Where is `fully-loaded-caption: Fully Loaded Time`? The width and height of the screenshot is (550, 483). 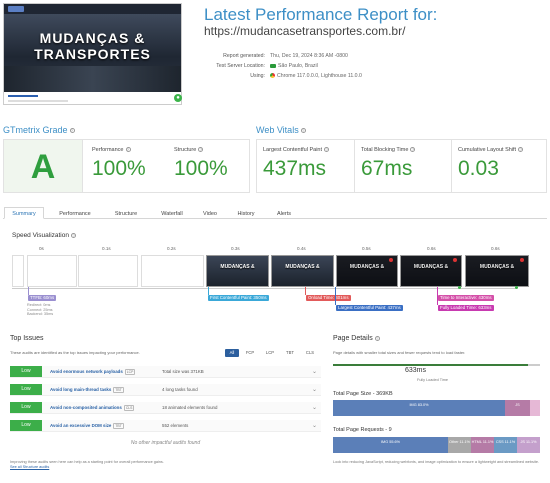 fully-loaded-caption: Fully Loaded Time is located at coordinates (433, 380).